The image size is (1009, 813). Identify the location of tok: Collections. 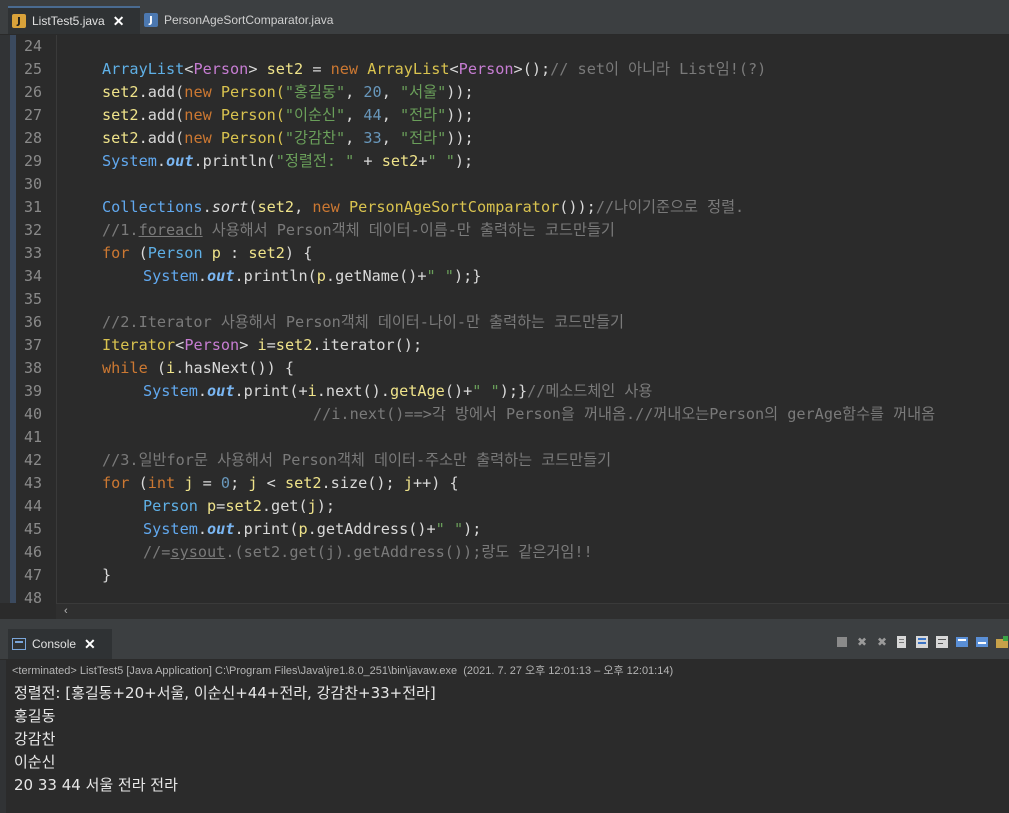
(152, 207).